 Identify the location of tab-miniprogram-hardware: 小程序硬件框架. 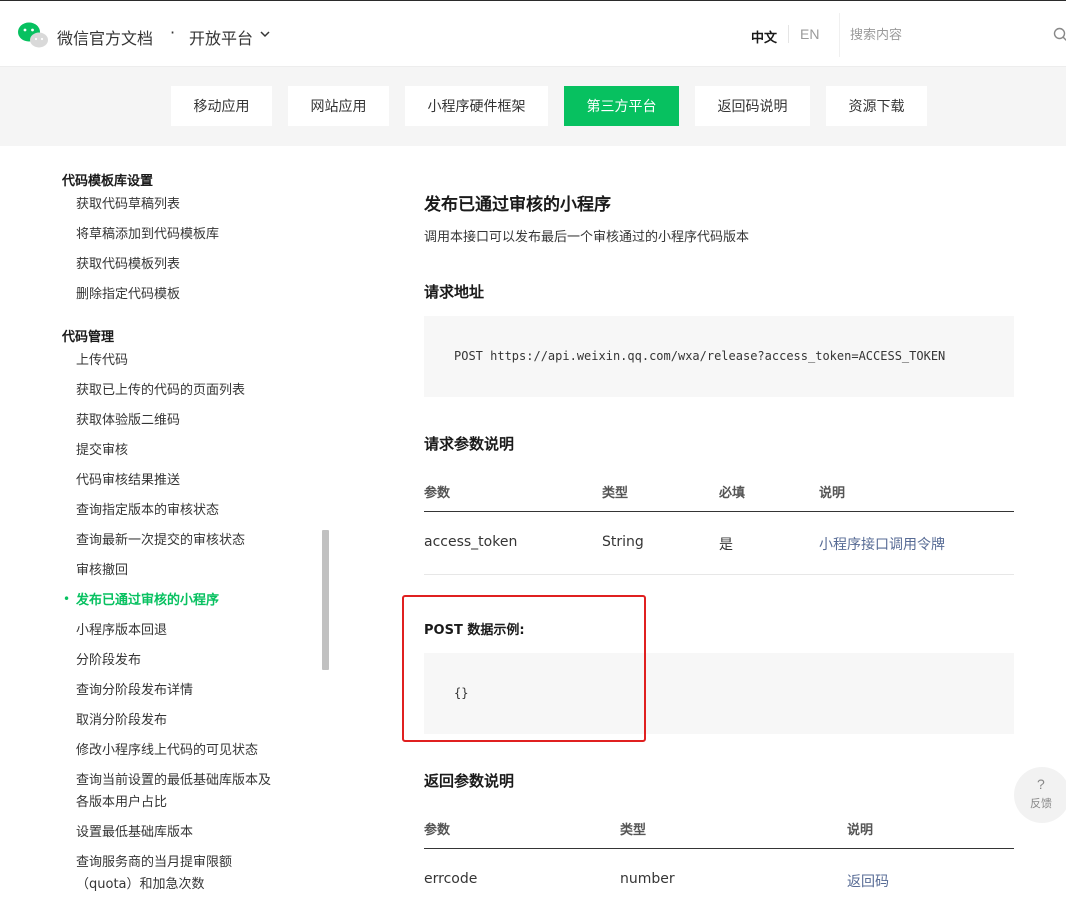
(476, 106).